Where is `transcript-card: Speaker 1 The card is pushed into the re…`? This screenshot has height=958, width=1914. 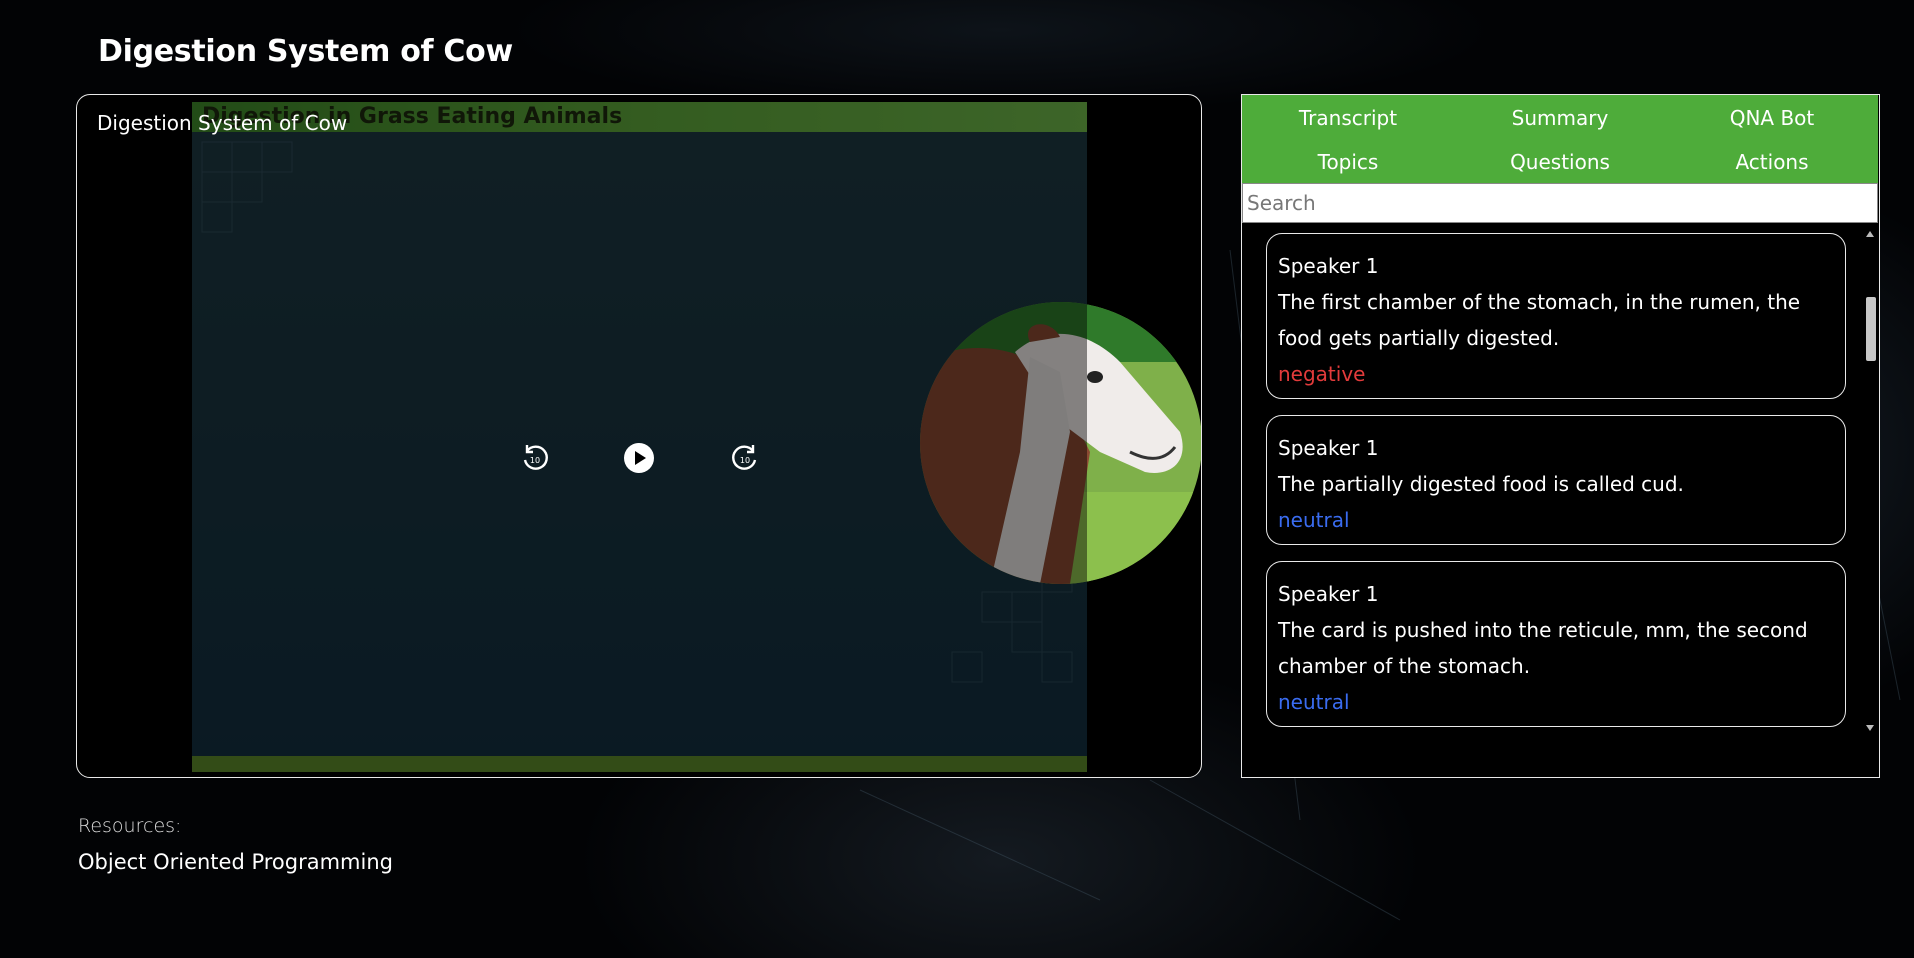 transcript-card: Speaker 1 The card is pushed into the re… is located at coordinates (1556, 644).